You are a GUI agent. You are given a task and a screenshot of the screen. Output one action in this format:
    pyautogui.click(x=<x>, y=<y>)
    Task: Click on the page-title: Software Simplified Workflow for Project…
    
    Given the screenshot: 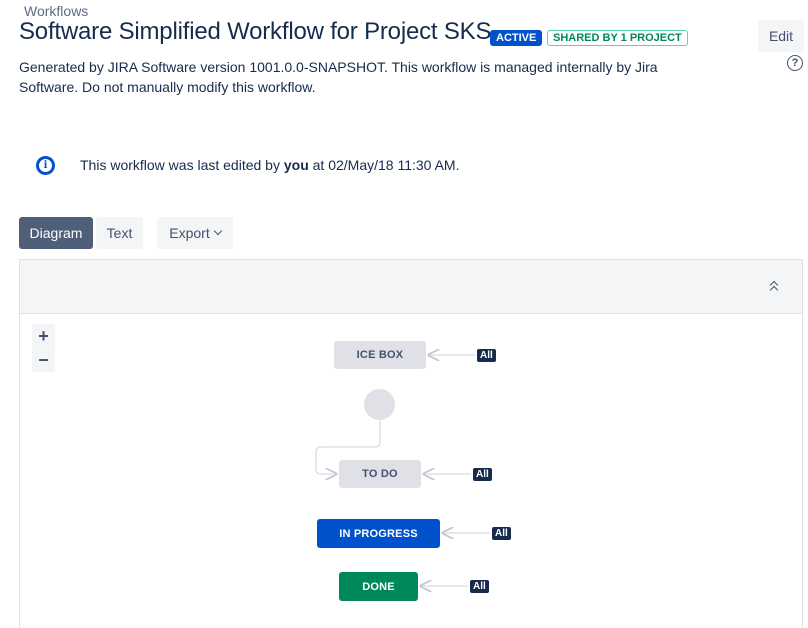 What is the action you would take?
    pyautogui.click(x=255, y=31)
    